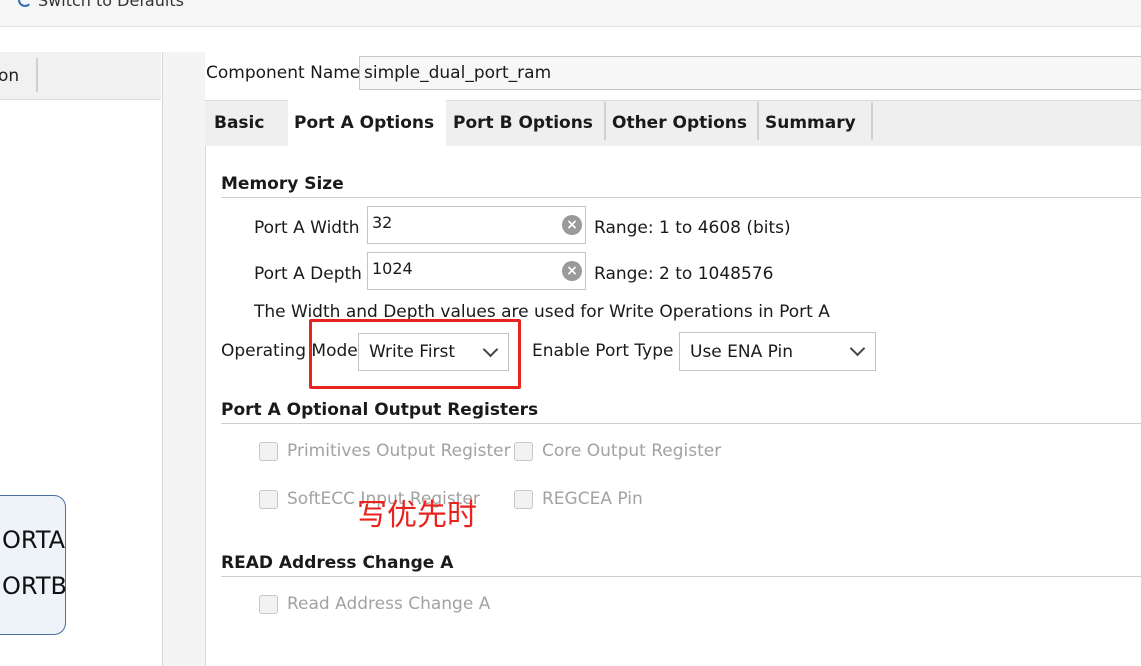 This screenshot has width=1141, height=666. Describe the element at coordinates (750, 73) in the screenshot. I see `component-name-field: simple_dual_port_ram` at that location.